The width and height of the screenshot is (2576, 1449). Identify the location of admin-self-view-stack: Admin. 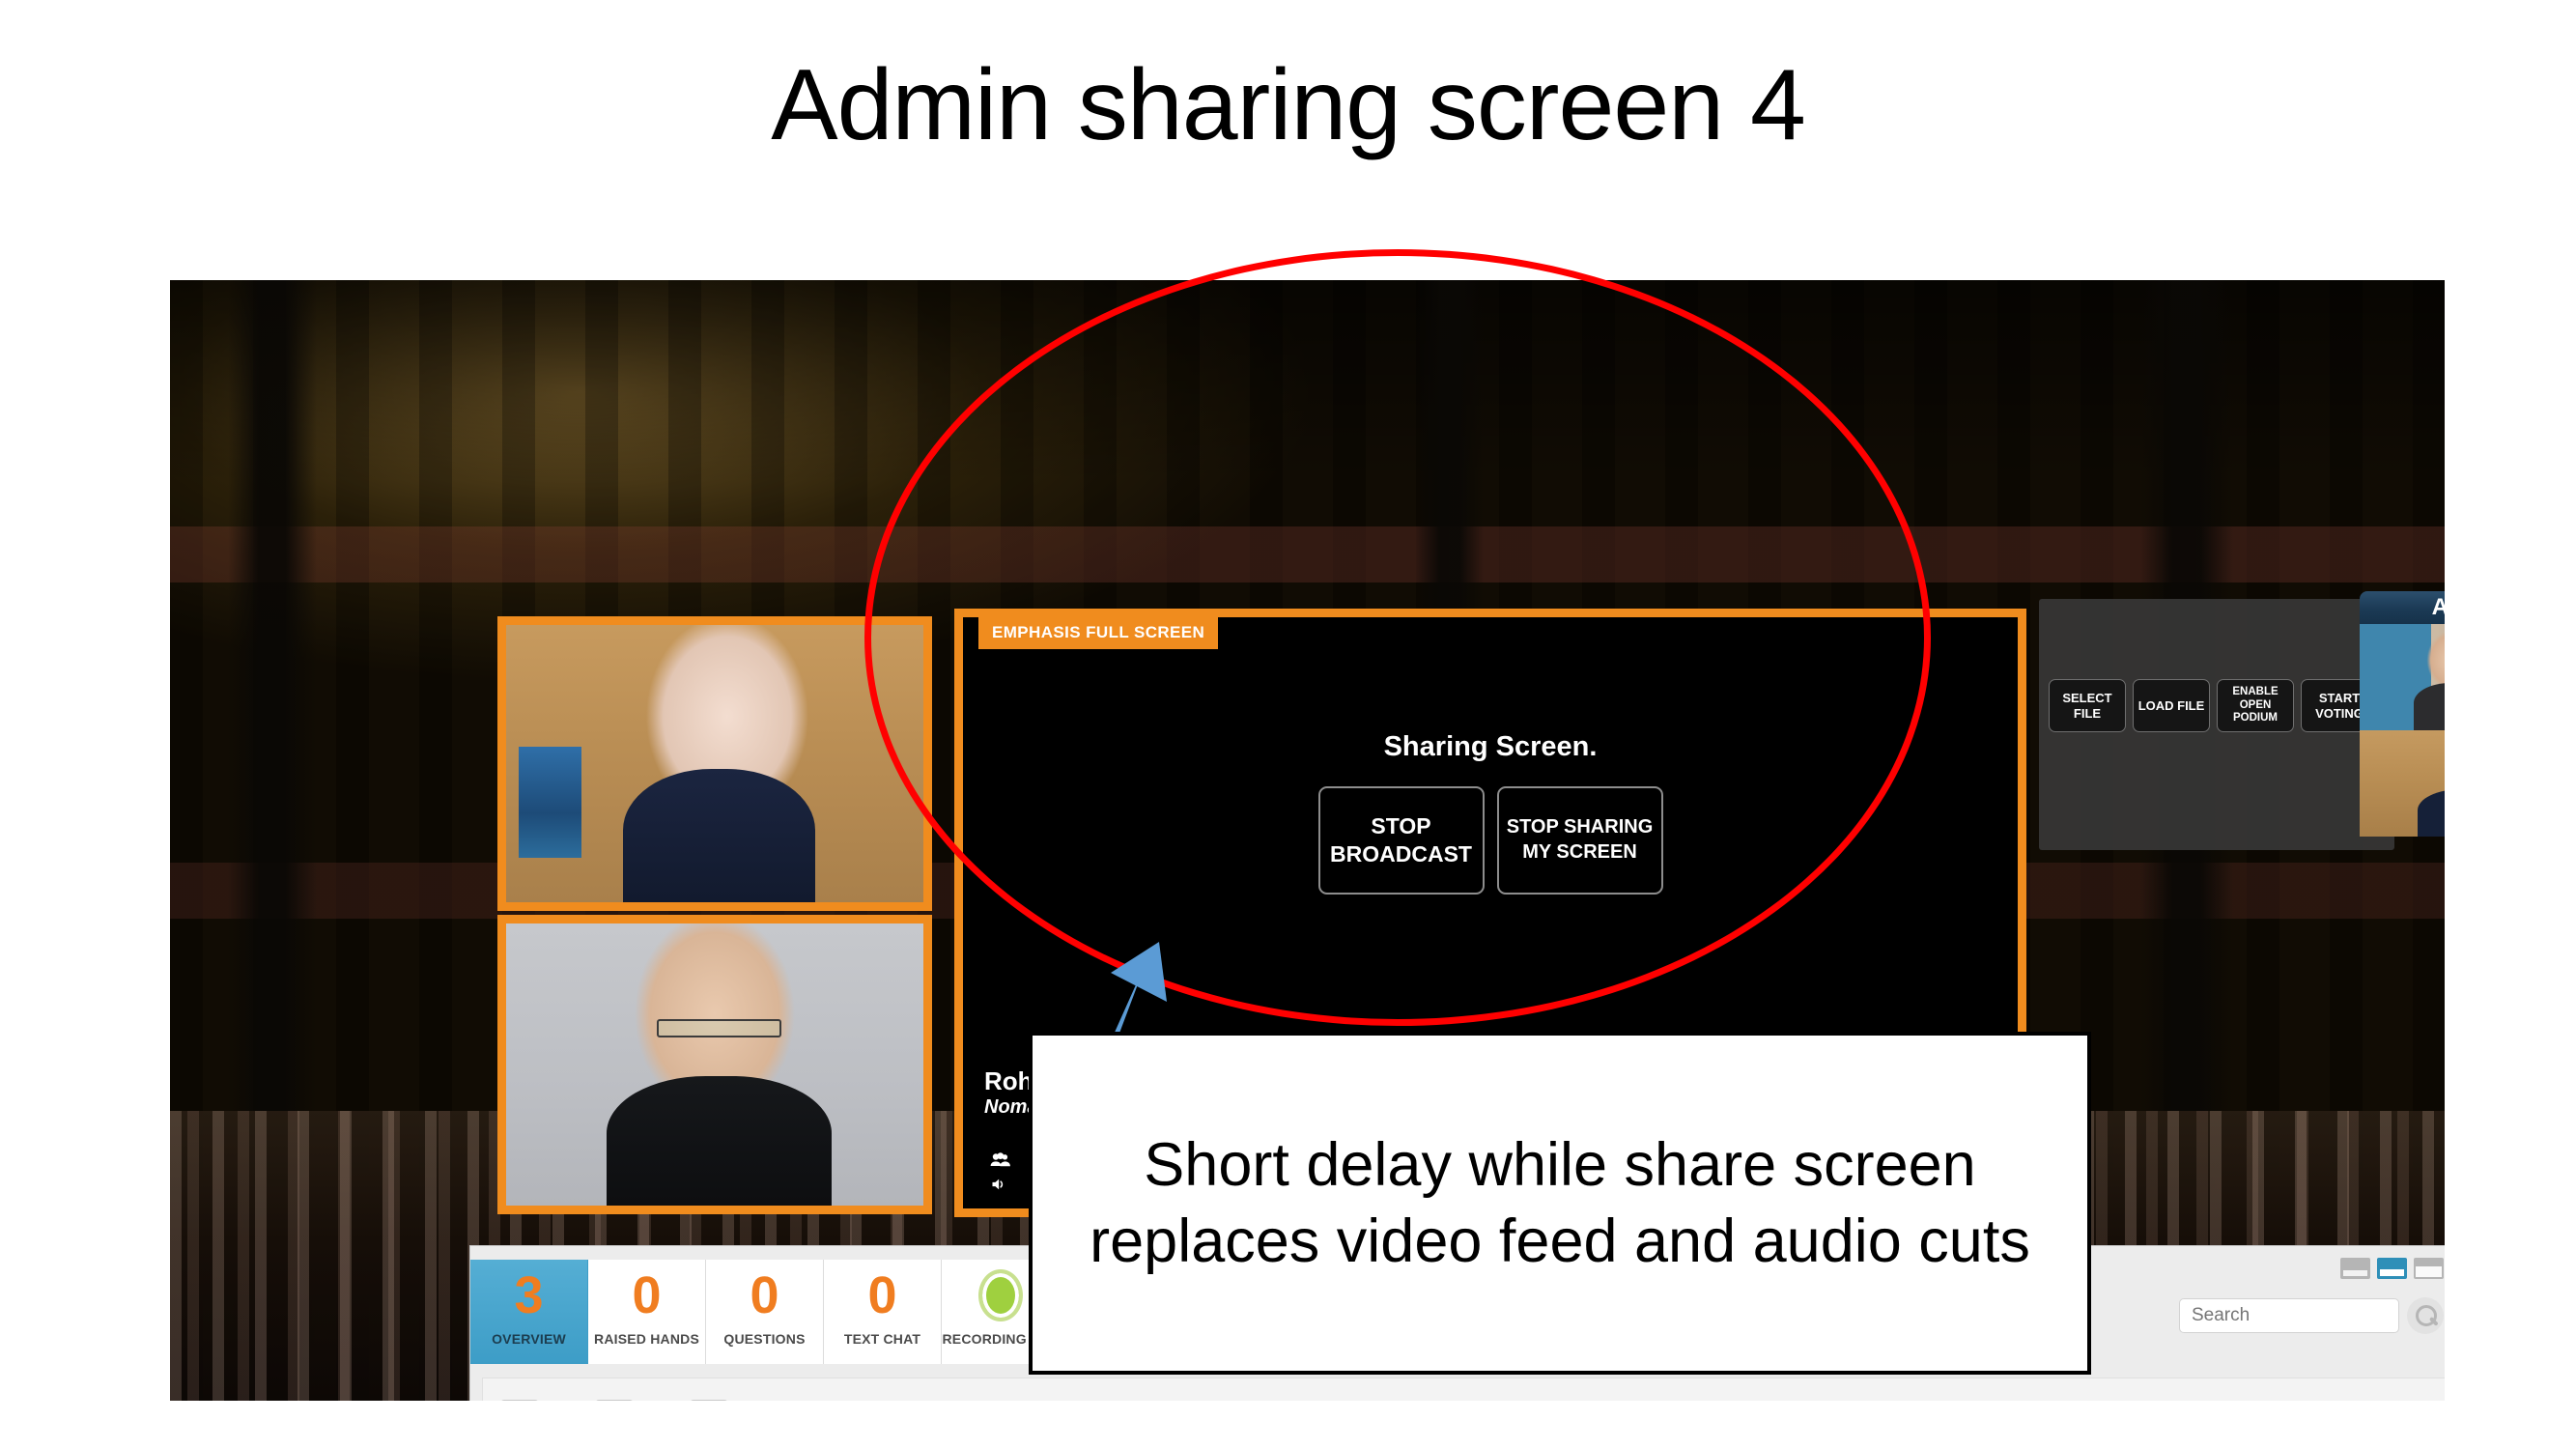
(2402, 714).